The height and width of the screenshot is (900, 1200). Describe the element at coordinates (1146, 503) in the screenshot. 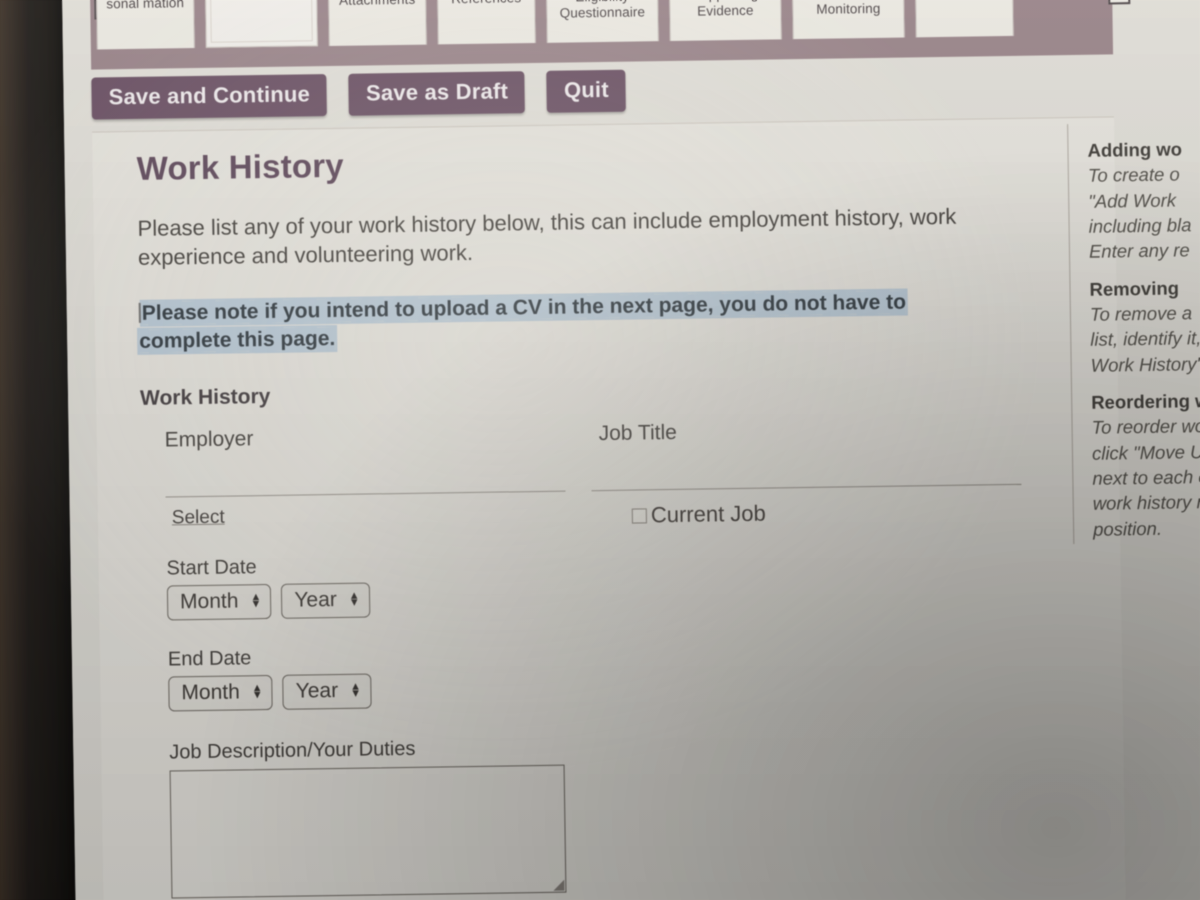

I see `help-text: work history rea` at that location.